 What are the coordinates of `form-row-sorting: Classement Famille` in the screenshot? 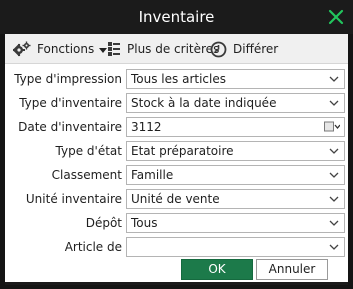 It's located at (176, 175).